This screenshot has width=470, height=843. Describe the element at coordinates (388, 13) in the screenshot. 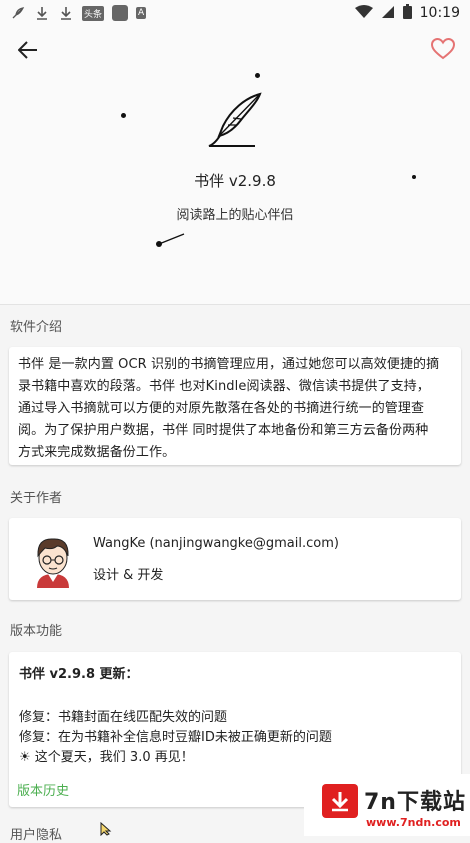

I see `signal-icon` at that location.